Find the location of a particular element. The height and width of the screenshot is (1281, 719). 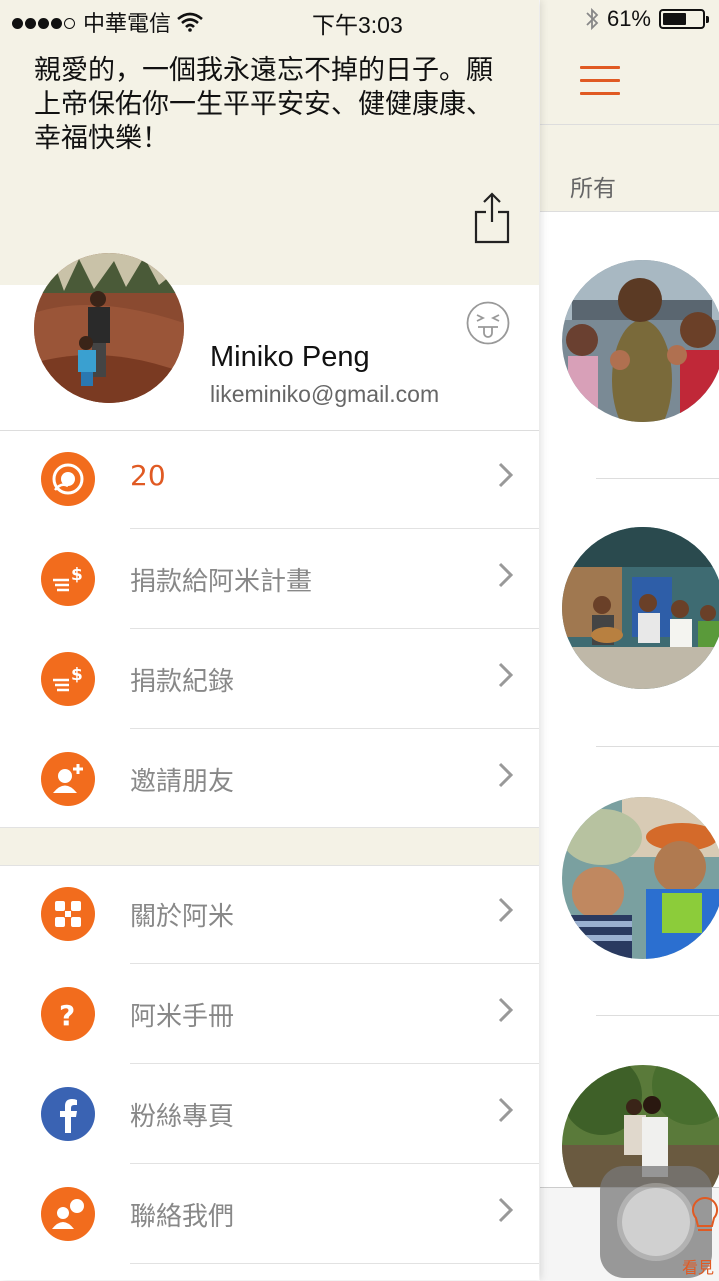

wifi-icon is located at coordinates (190, 22).